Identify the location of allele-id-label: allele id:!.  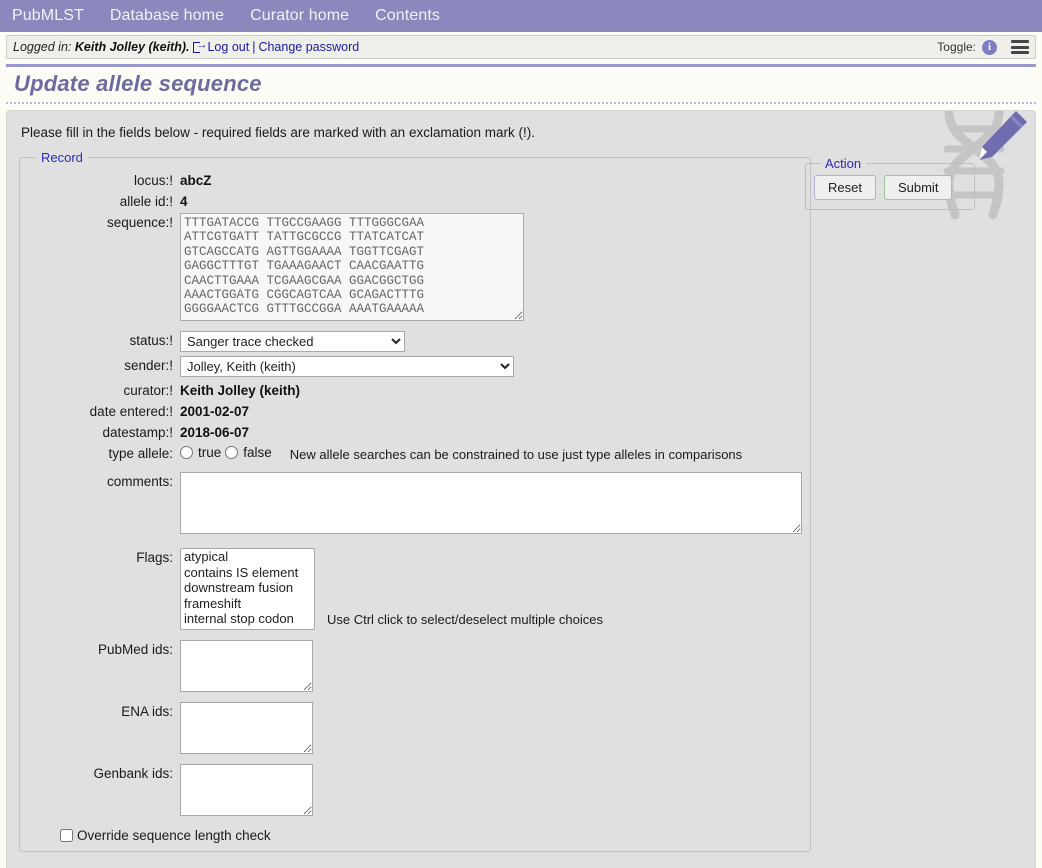
(146, 201).